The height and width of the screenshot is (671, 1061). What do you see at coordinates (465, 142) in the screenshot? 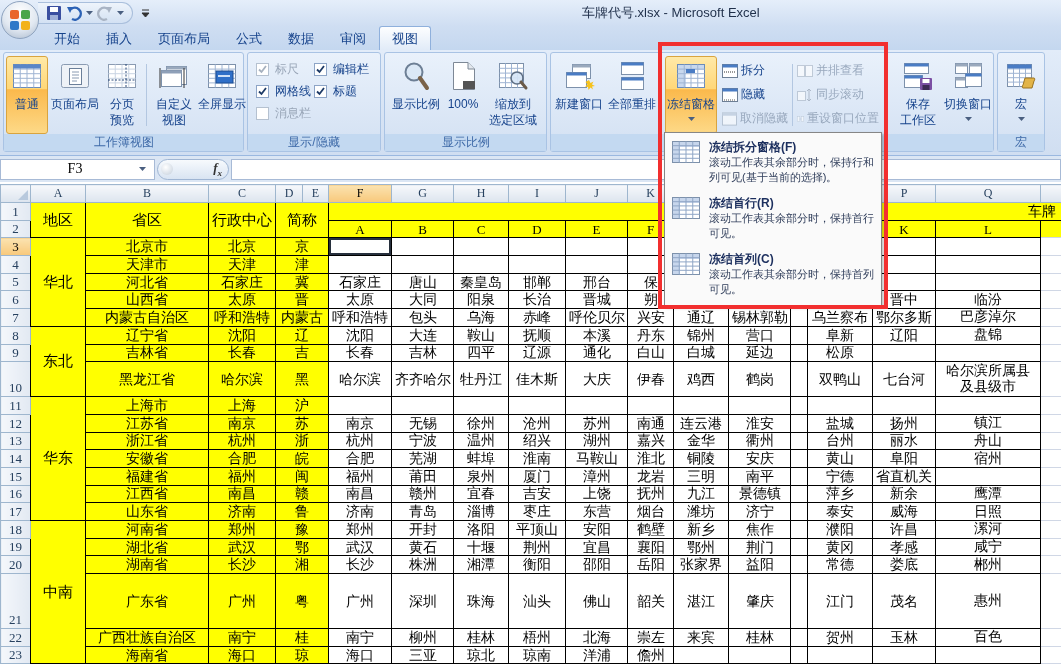
I see `group-label: 显示比例` at bounding box center [465, 142].